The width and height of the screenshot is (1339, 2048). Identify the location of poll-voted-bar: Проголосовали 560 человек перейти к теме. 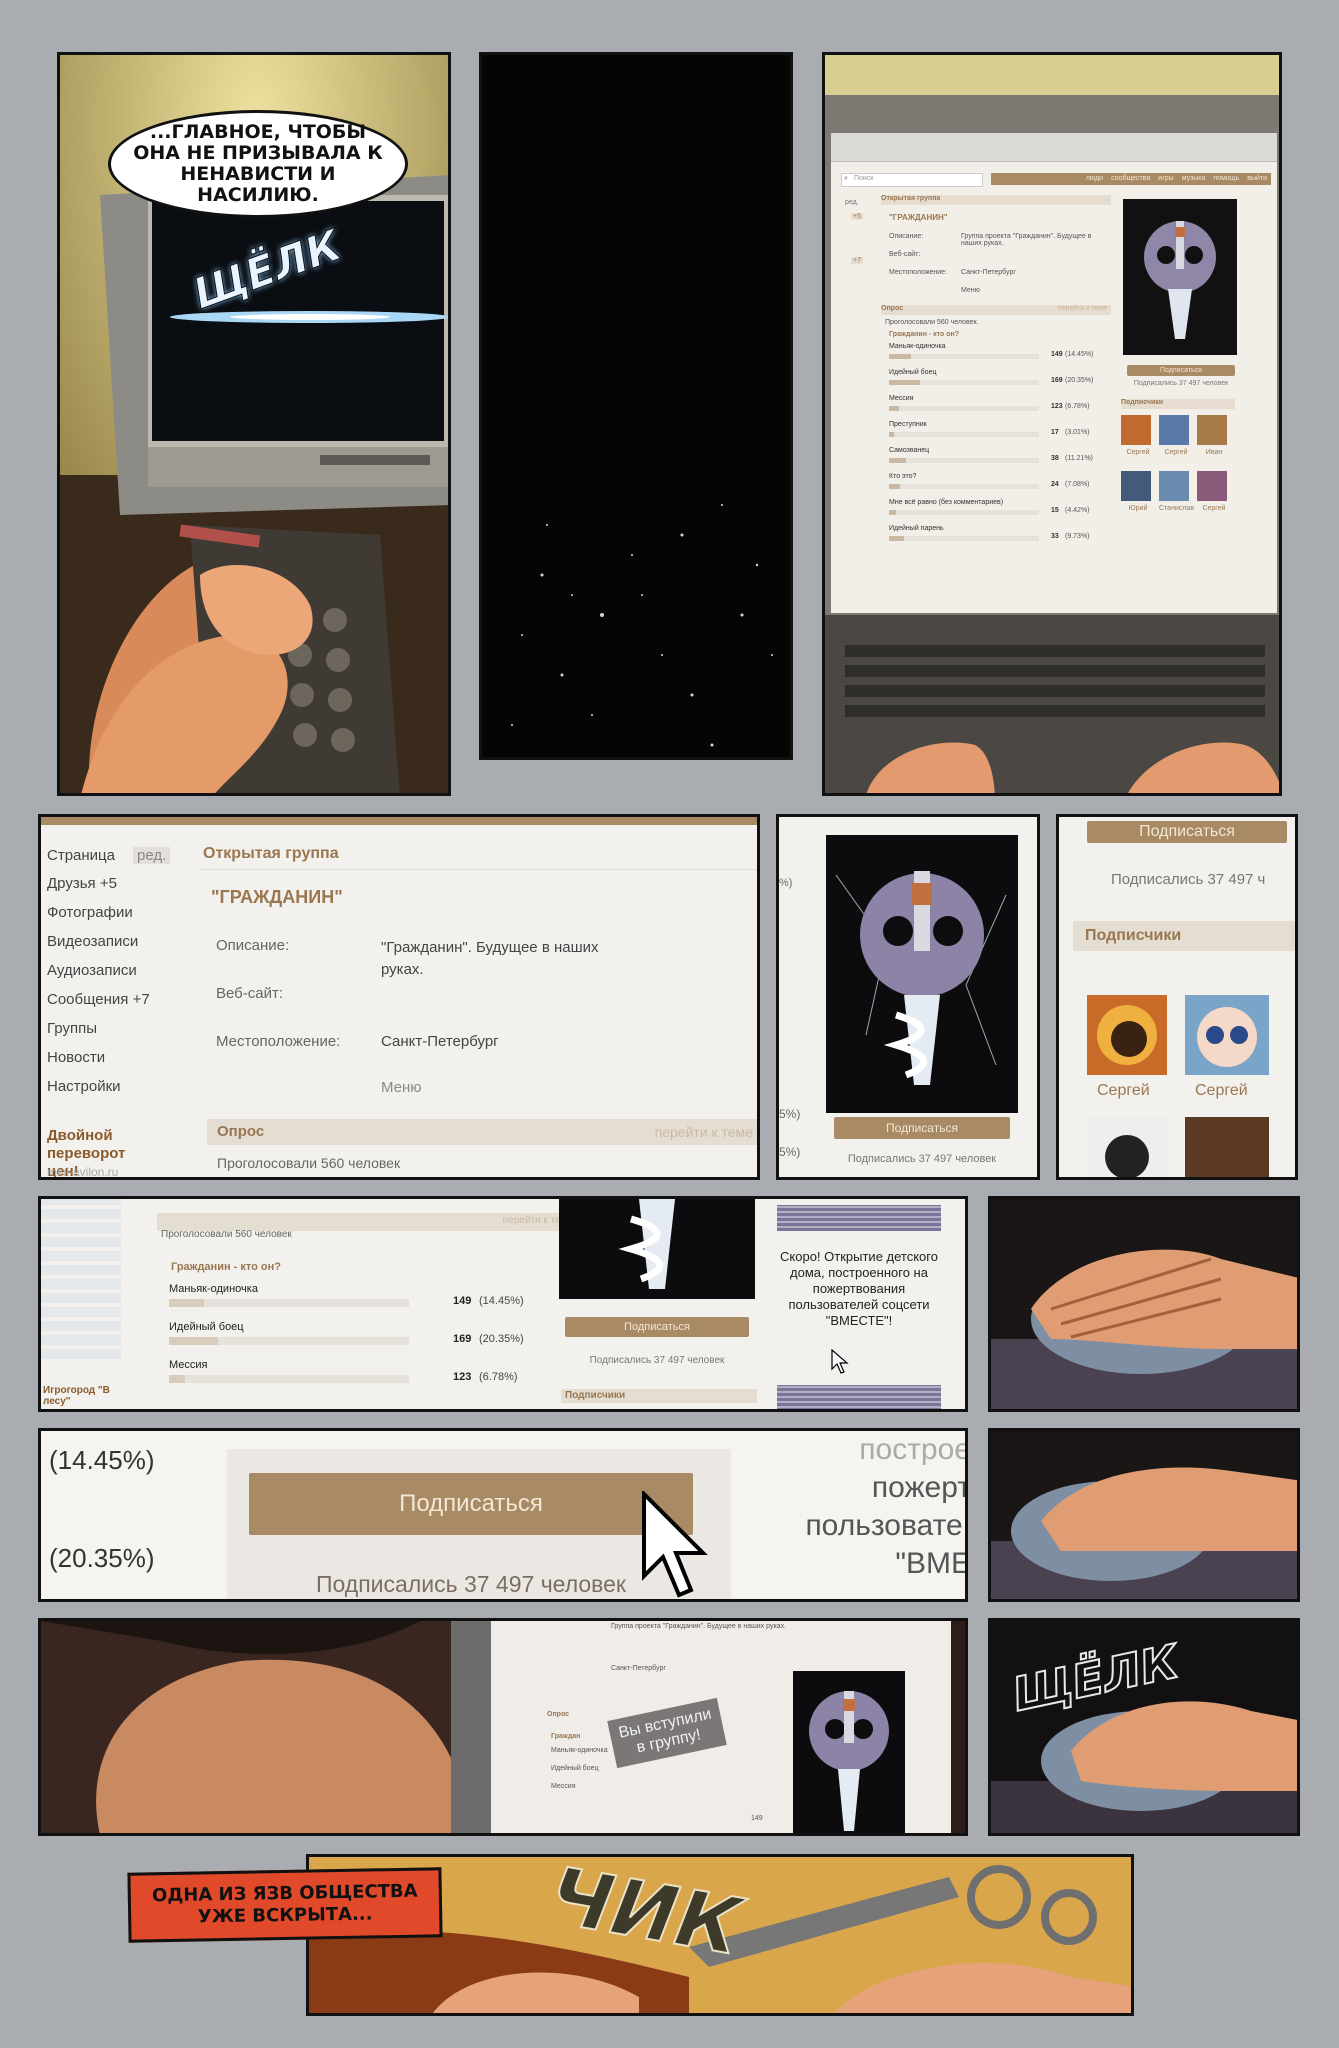
(367, 1226).